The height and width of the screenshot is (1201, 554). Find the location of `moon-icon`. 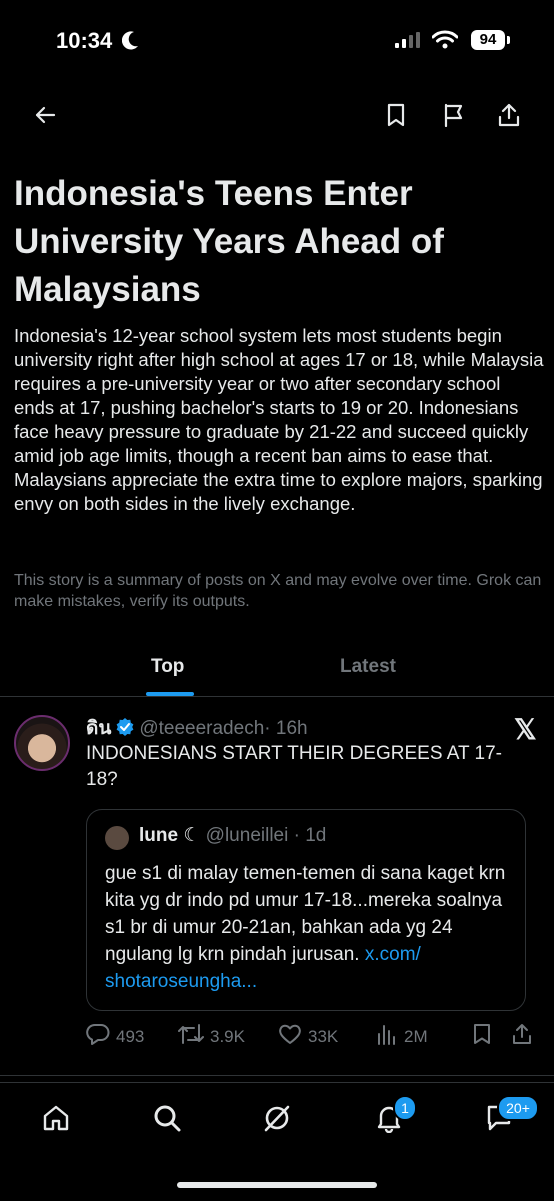

moon-icon is located at coordinates (130, 42).